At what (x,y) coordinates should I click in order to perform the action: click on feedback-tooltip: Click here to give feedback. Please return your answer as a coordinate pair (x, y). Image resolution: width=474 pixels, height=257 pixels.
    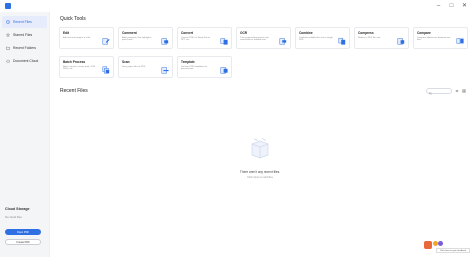
    Looking at the image, I should click on (453, 250).